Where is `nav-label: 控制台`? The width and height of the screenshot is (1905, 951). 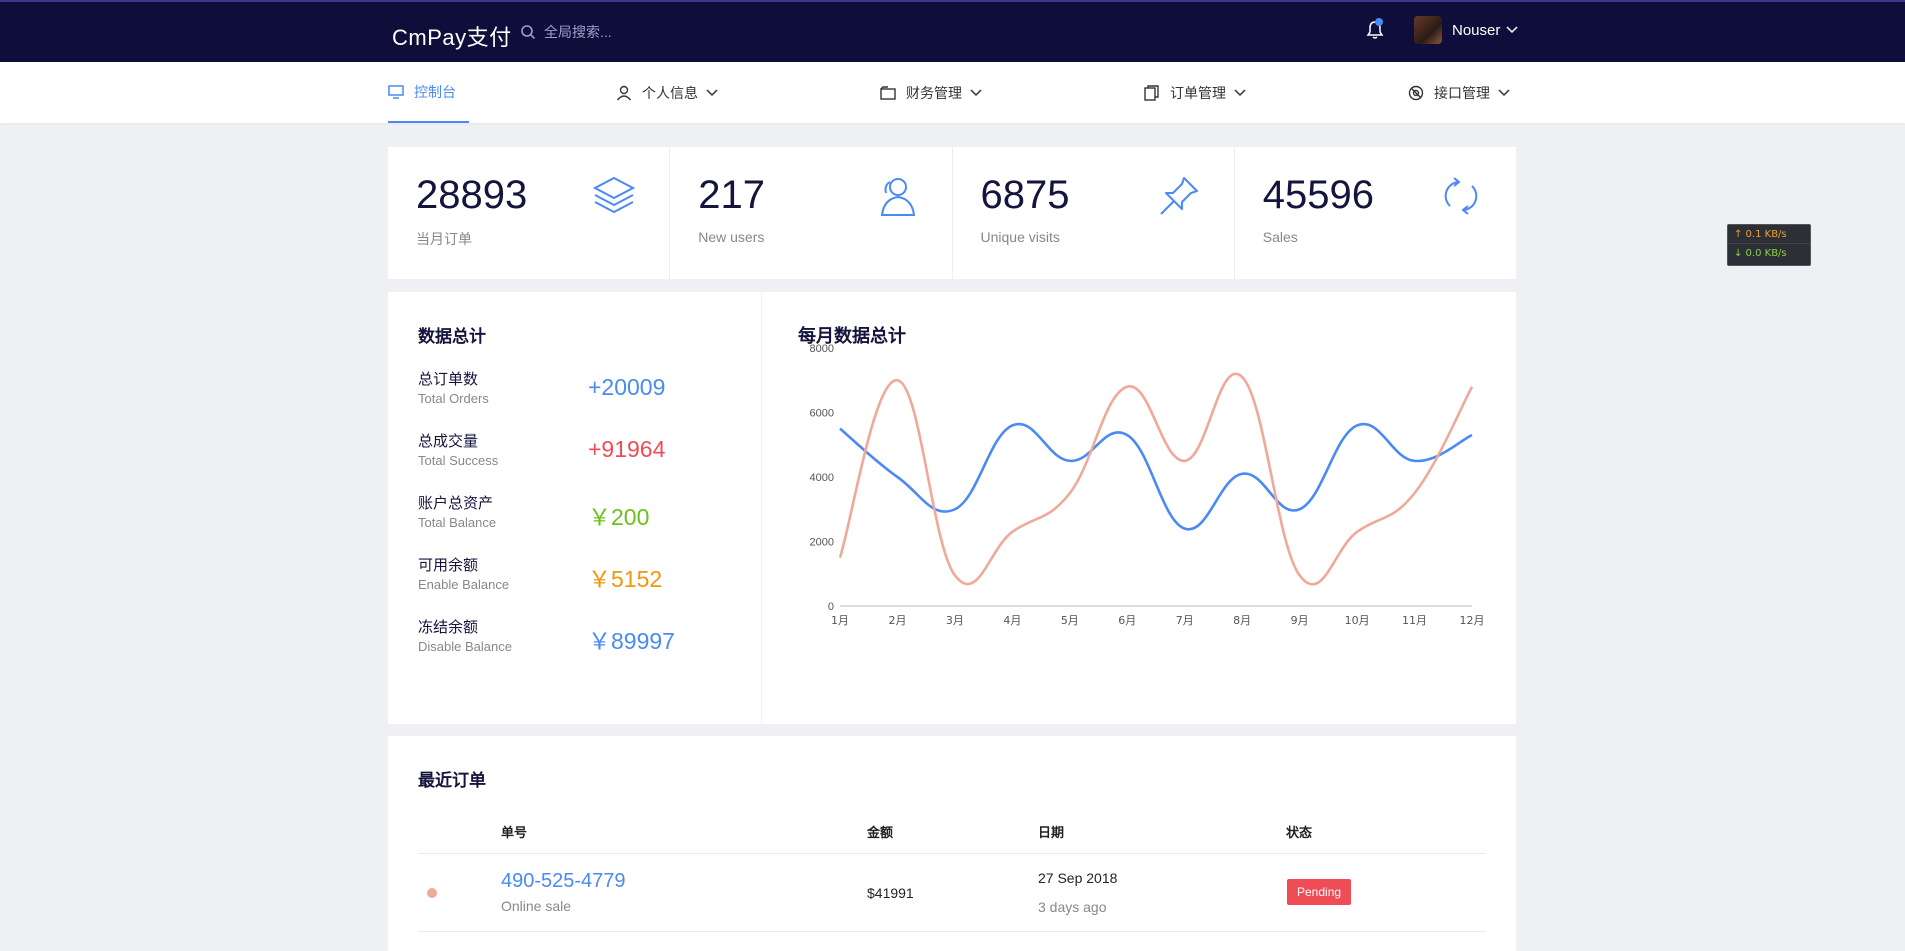
nav-label: 控制台 is located at coordinates (435, 91).